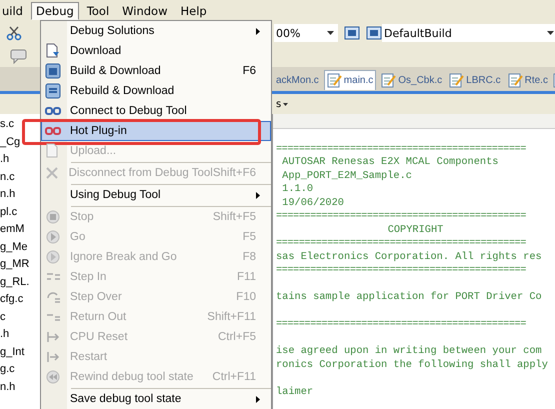  What do you see at coordinates (409, 351) in the screenshot?
I see `code-line: ise agreed upon in writing between your com` at bounding box center [409, 351].